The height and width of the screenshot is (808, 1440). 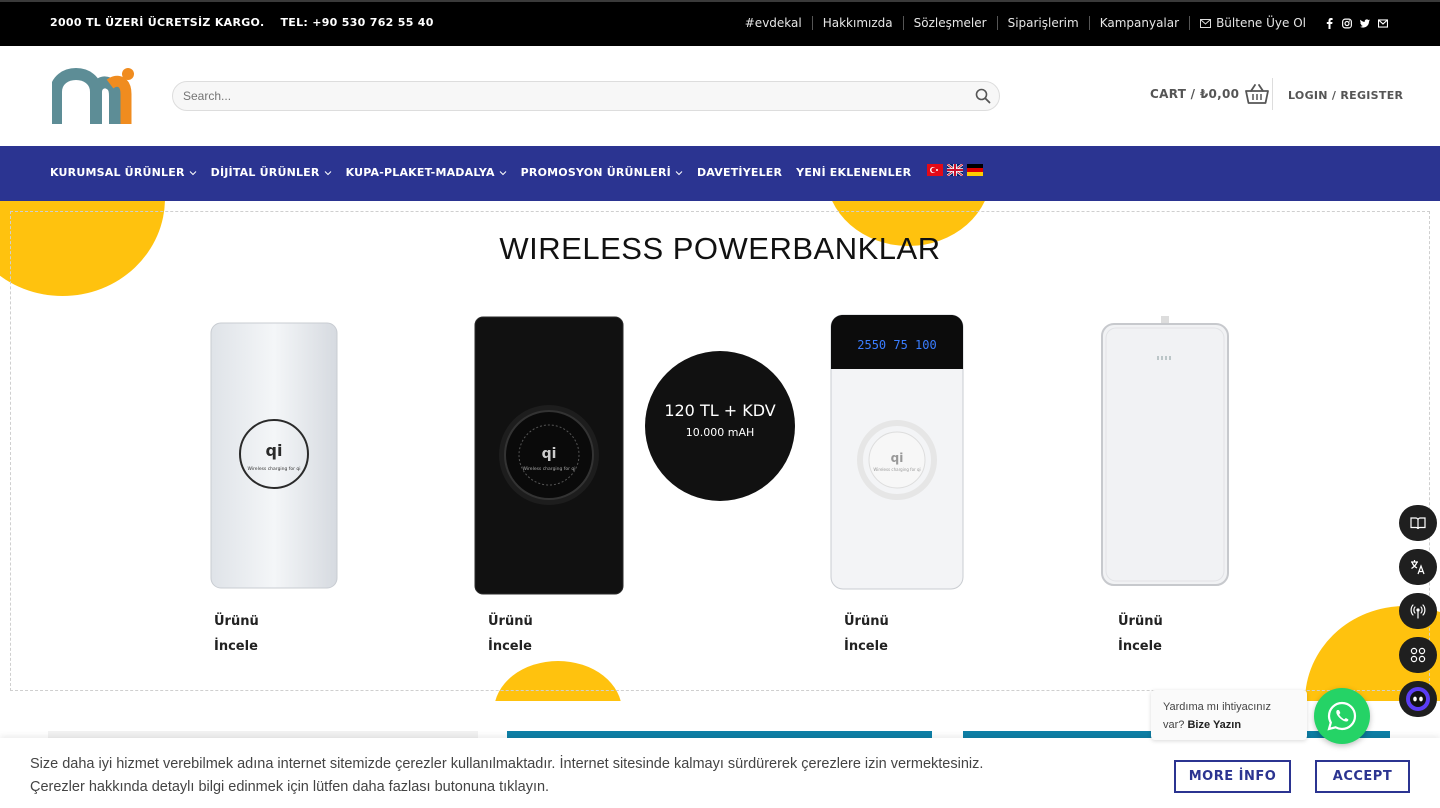 I want to click on nav-label: YENİ EKLENENLER, so click(x=854, y=172).